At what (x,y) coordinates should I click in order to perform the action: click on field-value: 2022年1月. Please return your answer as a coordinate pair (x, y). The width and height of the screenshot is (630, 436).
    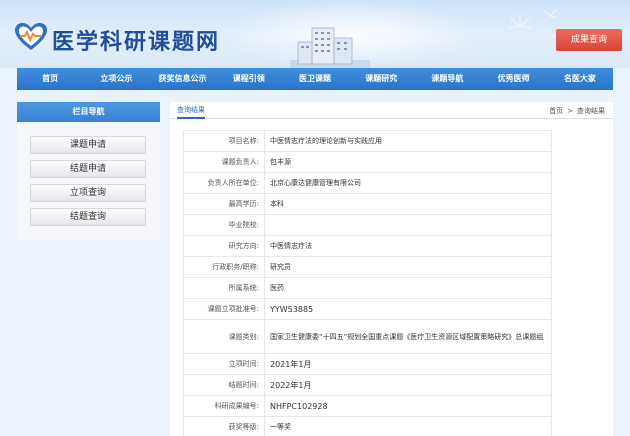
    Looking at the image, I should click on (408, 385).